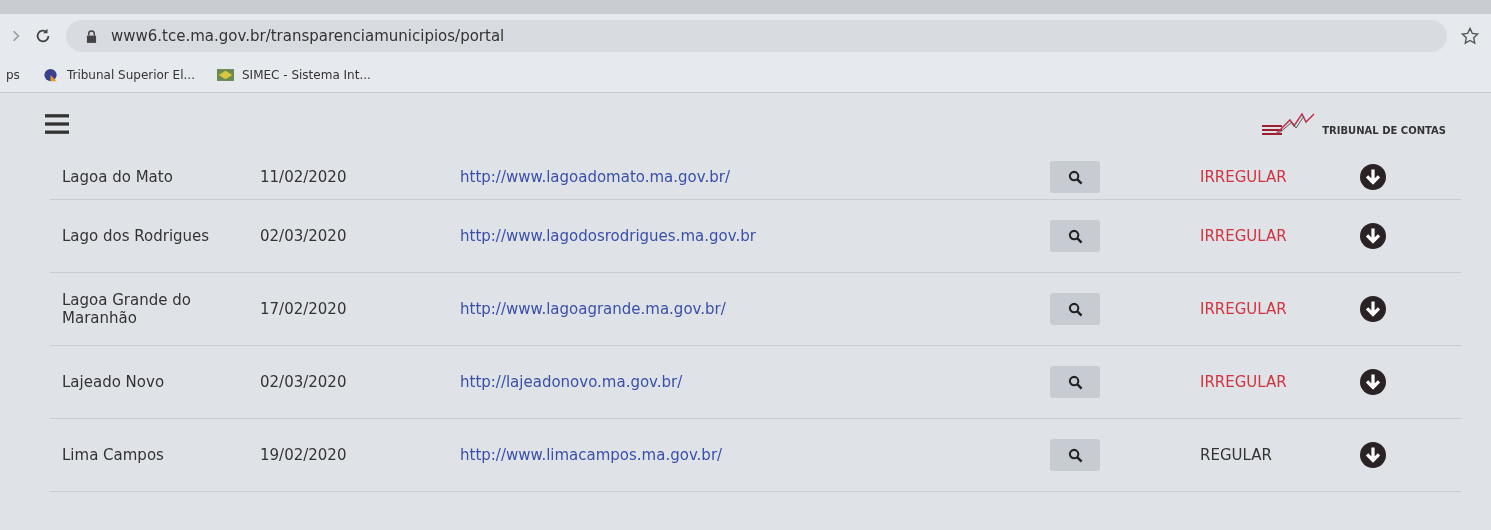 The height and width of the screenshot is (530, 1491). What do you see at coordinates (113, 455) in the screenshot?
I see `municipality-name: Lima Campos` at bounding box center [113, 455].